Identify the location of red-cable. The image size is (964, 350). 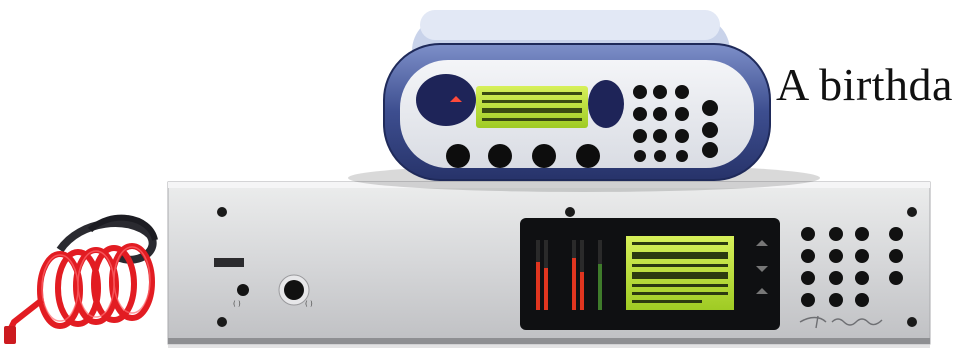
(81, 279).